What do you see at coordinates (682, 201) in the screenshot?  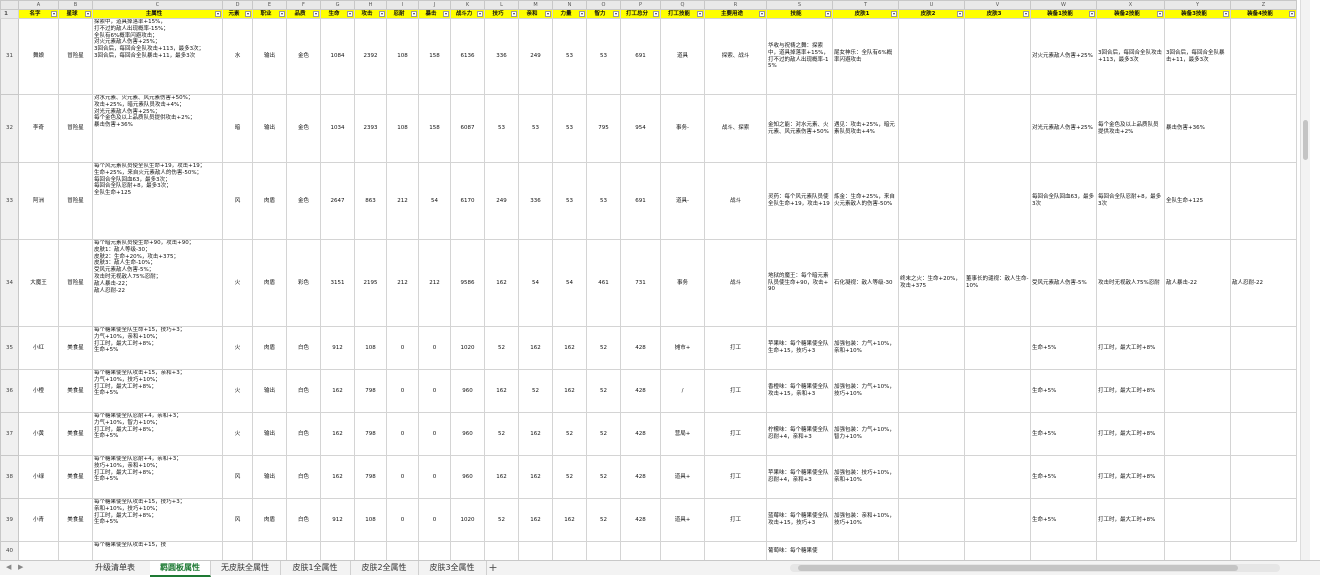 I see `table-cell: 道具-` at bounding box center [682, 201].